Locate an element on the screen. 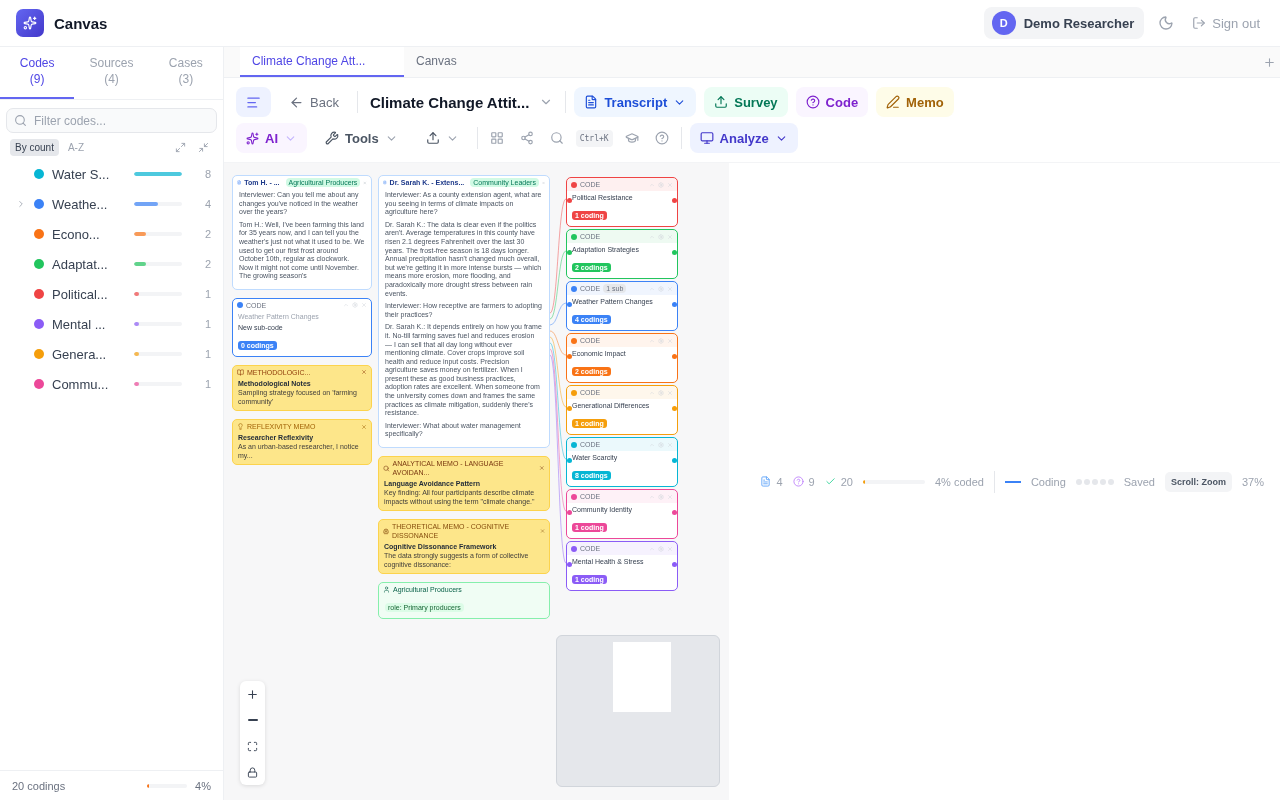  back-button: Back is located at coordinates (314, 102).